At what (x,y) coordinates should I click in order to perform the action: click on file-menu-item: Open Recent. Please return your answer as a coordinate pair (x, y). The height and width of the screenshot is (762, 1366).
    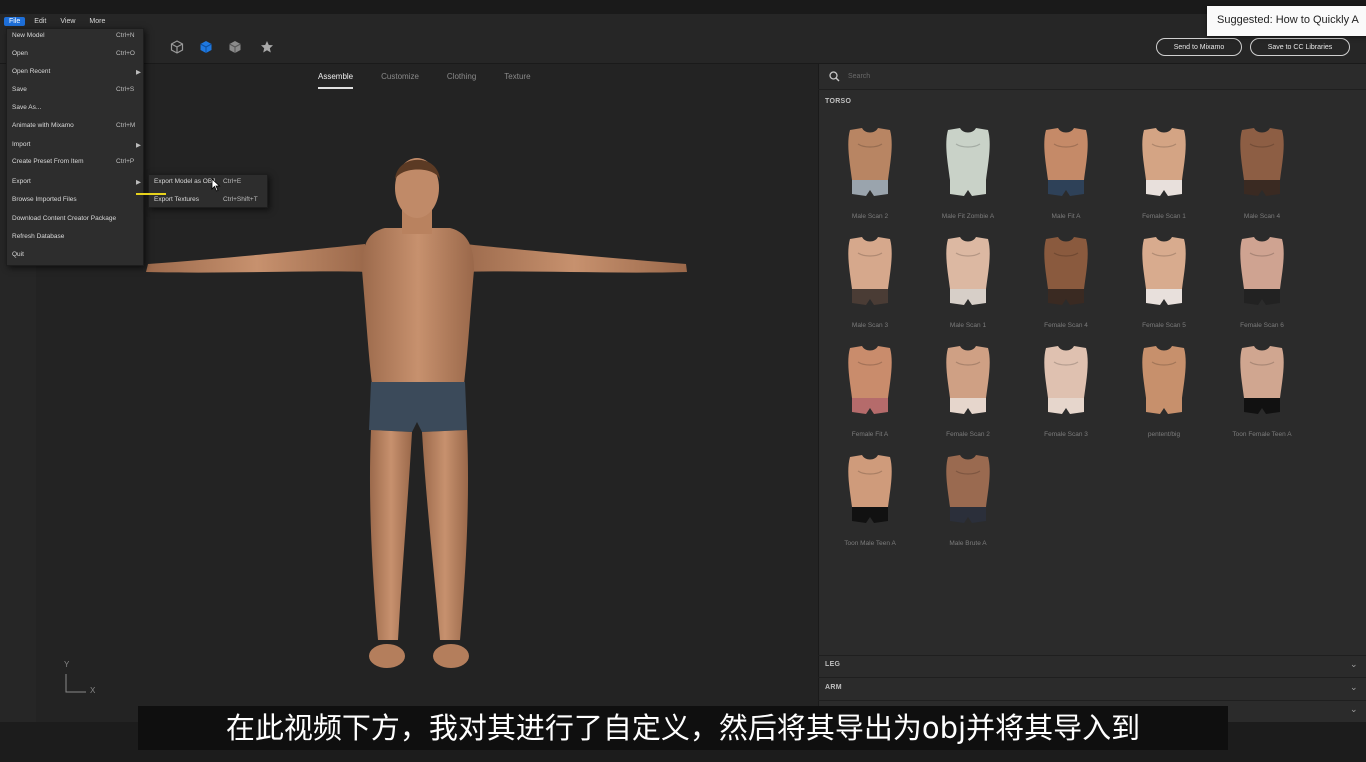
    Looking at the image, I should click on (31, 71).